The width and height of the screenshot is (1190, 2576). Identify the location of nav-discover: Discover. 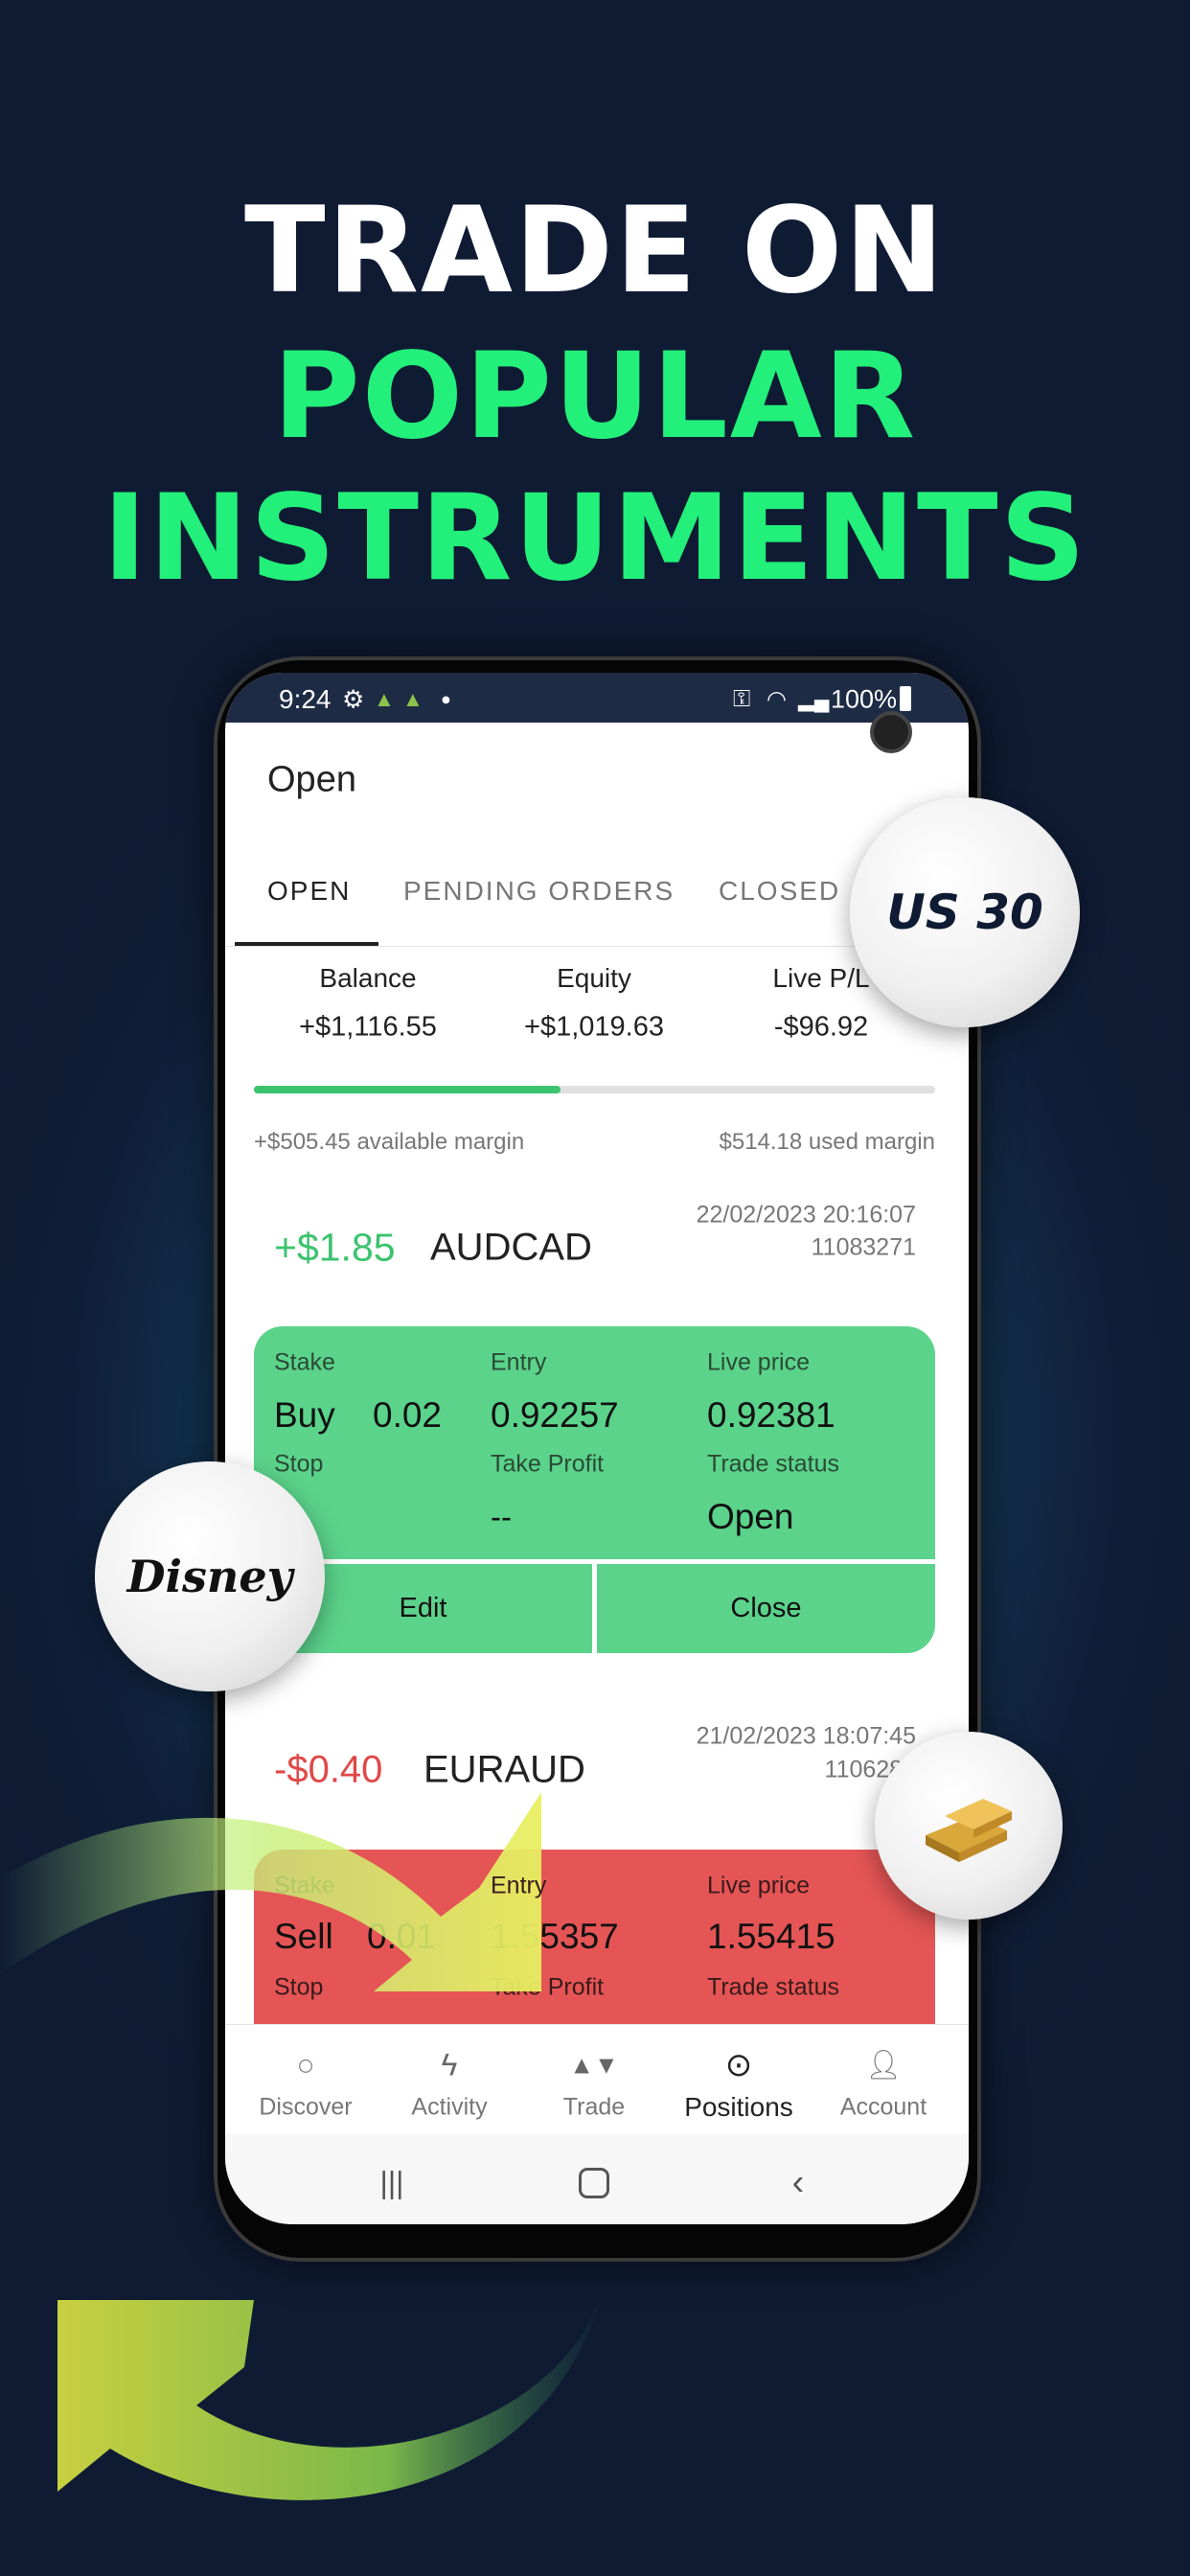
(305, 2108).